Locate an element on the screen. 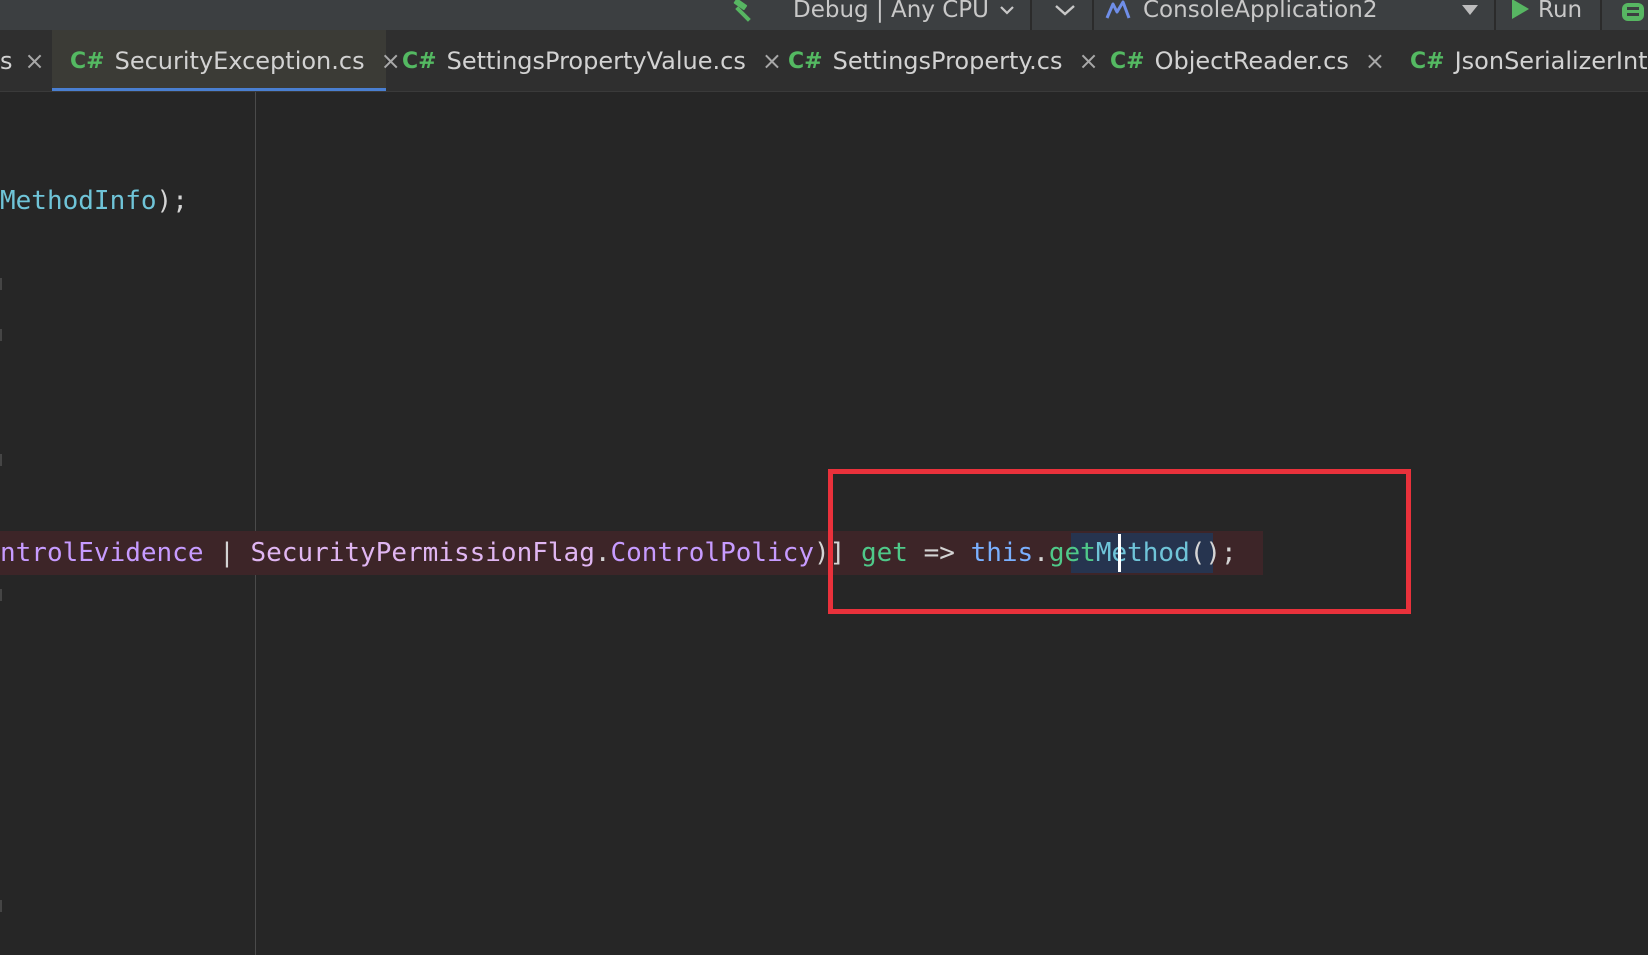  tab-label: SecurityException.cs is located at coordinates (239, 61).